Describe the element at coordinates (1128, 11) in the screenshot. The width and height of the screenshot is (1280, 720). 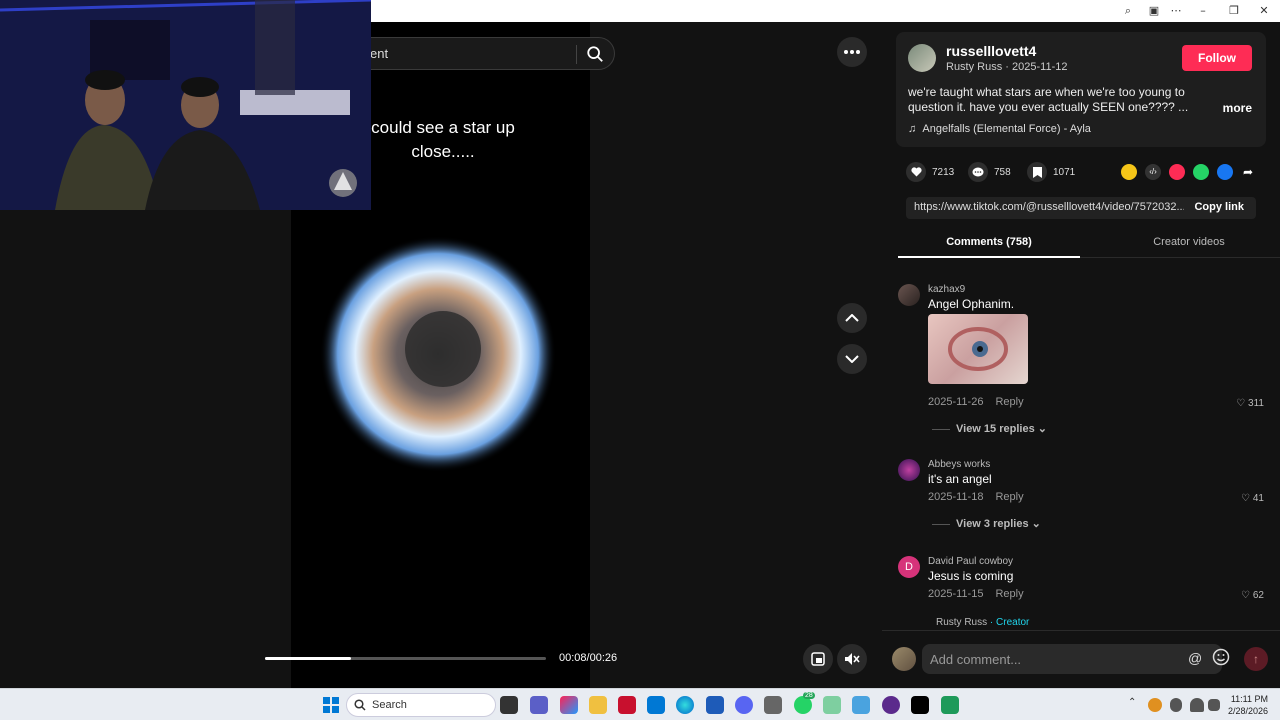
I see `zoom-icon: ⌕` at that location.